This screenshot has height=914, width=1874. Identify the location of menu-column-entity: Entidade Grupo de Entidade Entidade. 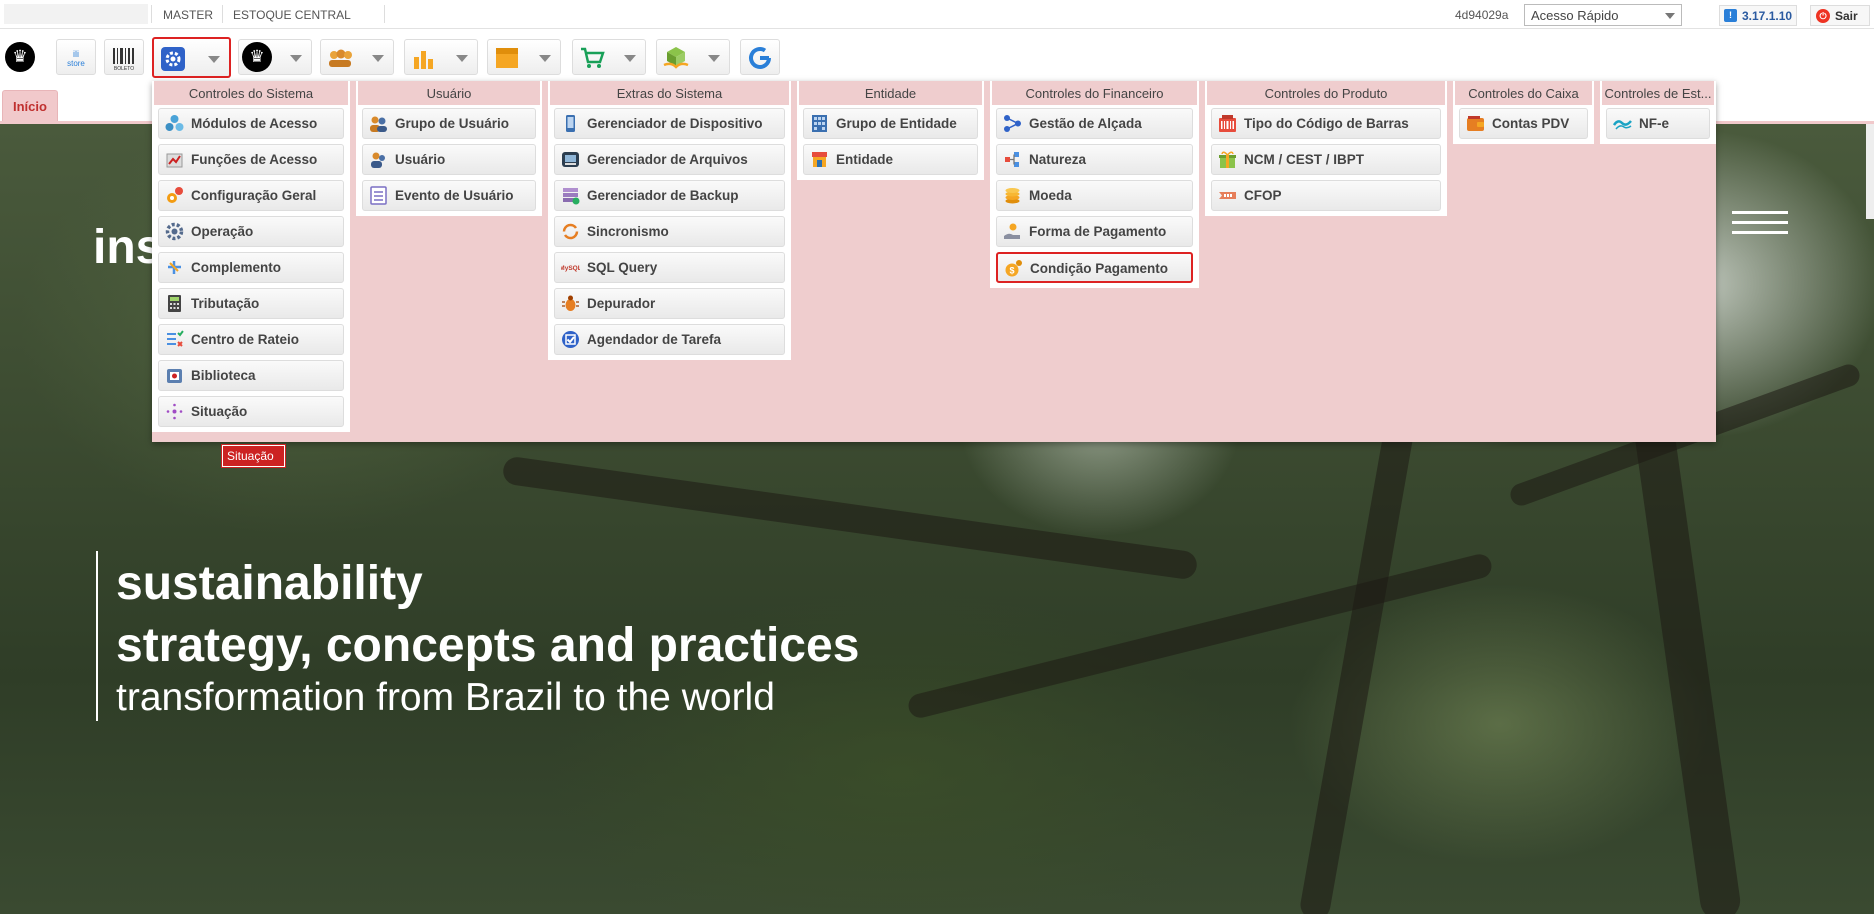
(890, 130).